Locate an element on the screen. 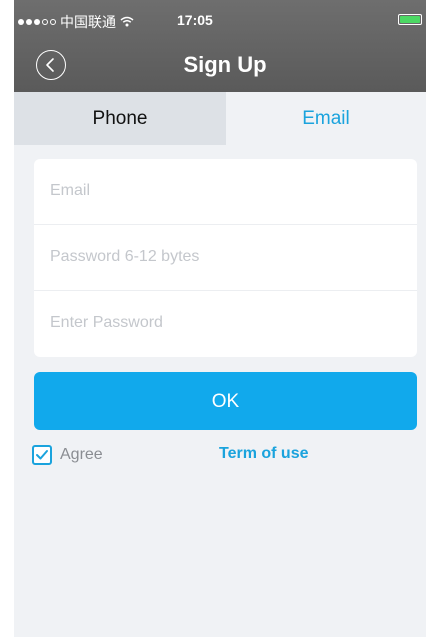 This screenshot has width=426, height=637. email-input is located at coordinates (225, 191).